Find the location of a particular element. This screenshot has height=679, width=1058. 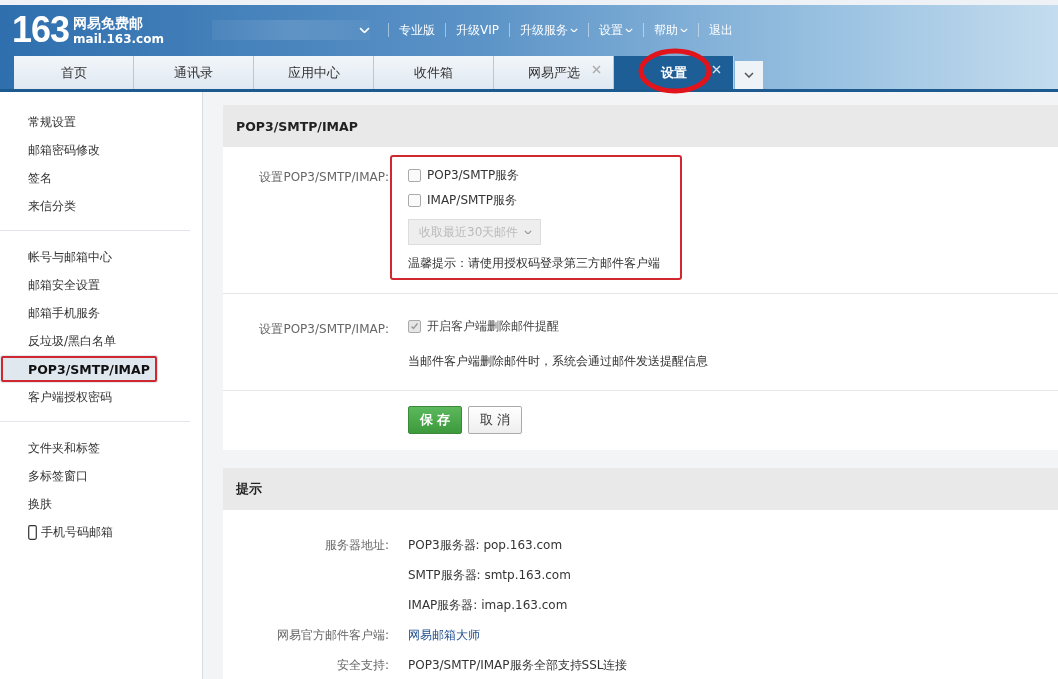

nav-tab: 应用中心 is located at coordinates (314, 72).